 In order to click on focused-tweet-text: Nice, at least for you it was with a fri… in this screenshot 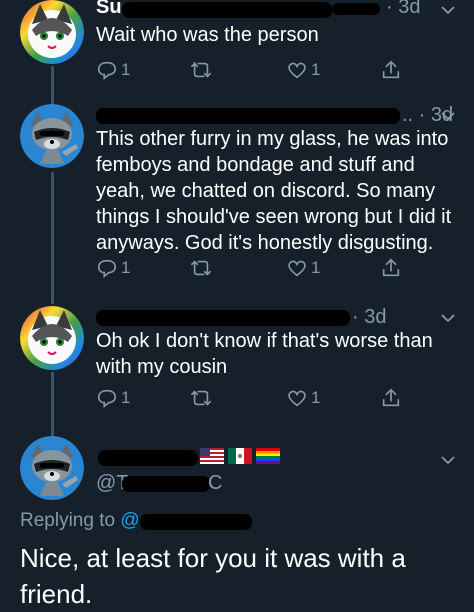, I will do `click(217, 576)`.